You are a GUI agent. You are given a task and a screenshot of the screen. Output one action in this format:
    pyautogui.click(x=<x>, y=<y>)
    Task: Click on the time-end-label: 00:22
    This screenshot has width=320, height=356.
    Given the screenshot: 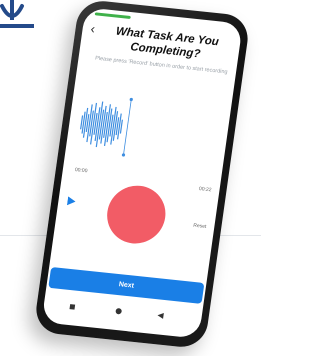 What is the action you would take?
    pyautogui.click(x=205, y=190)
    